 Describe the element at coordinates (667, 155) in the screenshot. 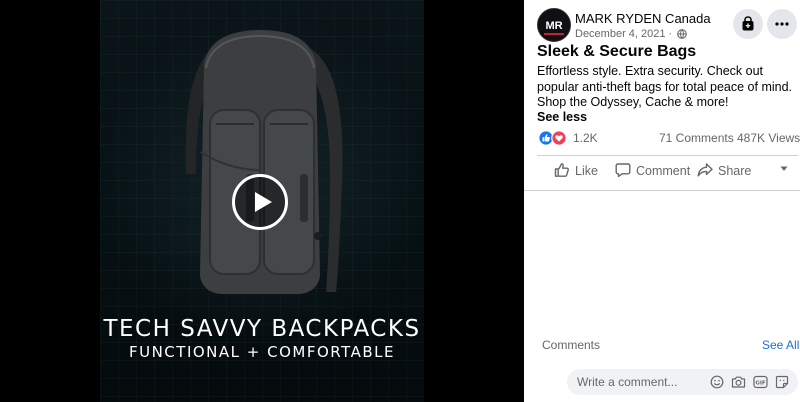

I see `stats-divider` at that location.